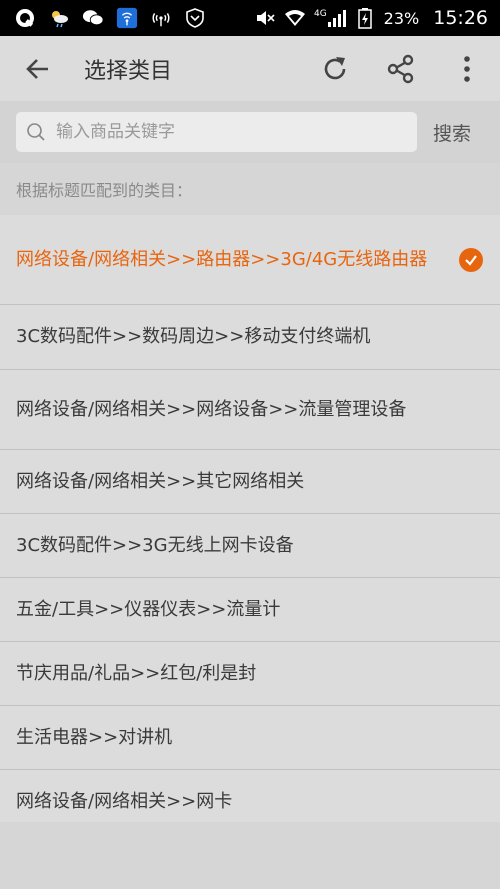  I want to click on category-label: 网络设备/网络相关>>网卡, so click(124, 801).